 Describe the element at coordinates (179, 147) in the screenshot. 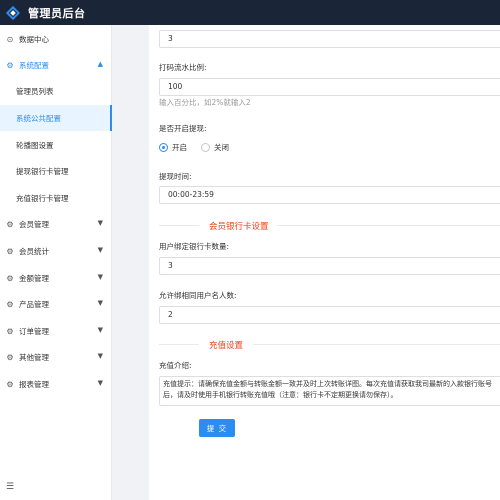

I see `withdraw-on-label: 开启` at that location.